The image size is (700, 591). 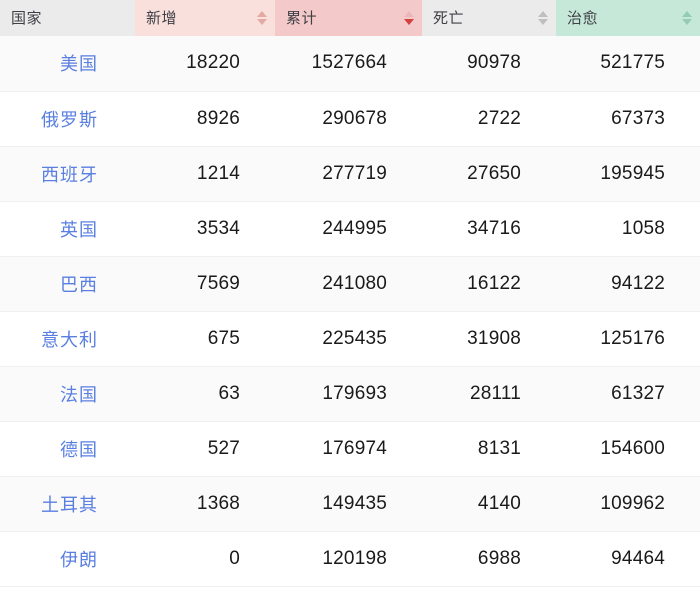 I want to click on cell-death: 4140, so click(x=489, y=504).